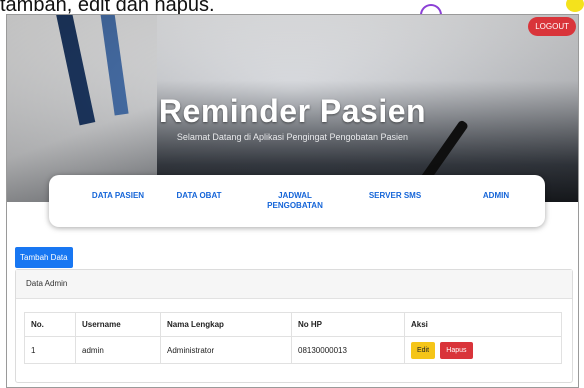  What do you see at coordinates (348, 350) in the screenshot?
I see `cell-no-hp: 08130000013` at bounding box center [348, 350].